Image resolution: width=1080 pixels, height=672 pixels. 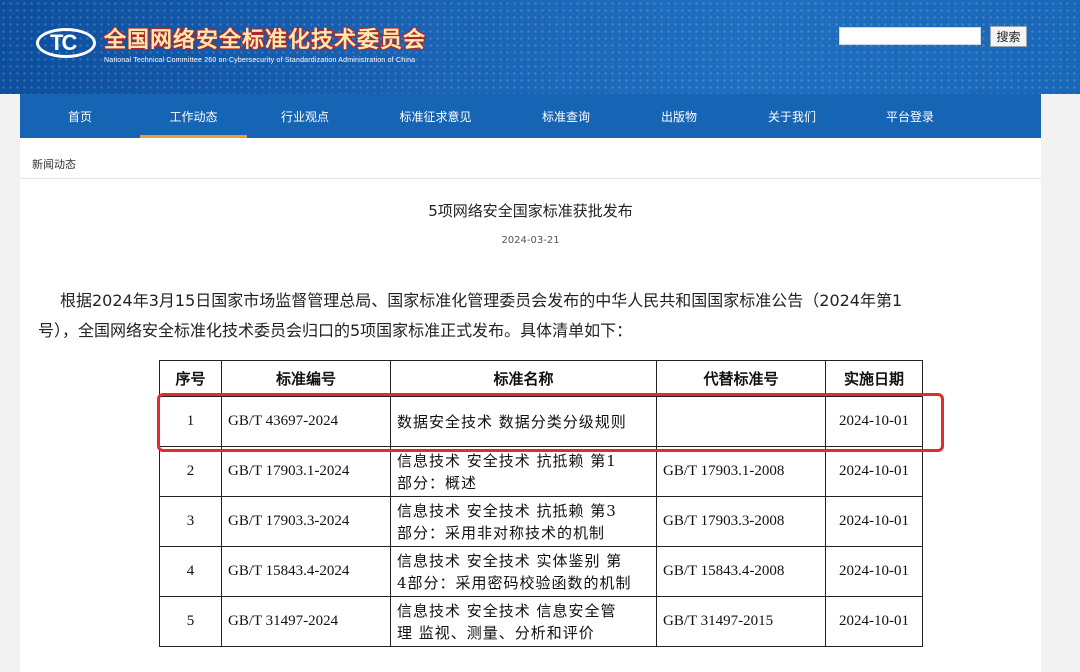 I want to click on cell-name: 信息技术 安全技术 实体鉴别 第 4部分：采用密码校验函数的机制, so click(x=523, y=571).